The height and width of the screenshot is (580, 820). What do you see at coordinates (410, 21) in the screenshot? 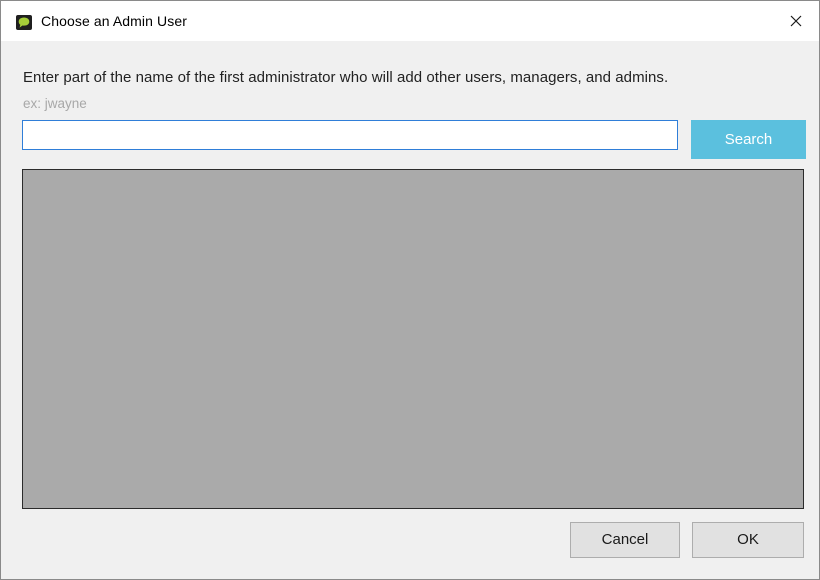
I see `title-bar: Choose an Admin User` at bounding box center [410, 21].